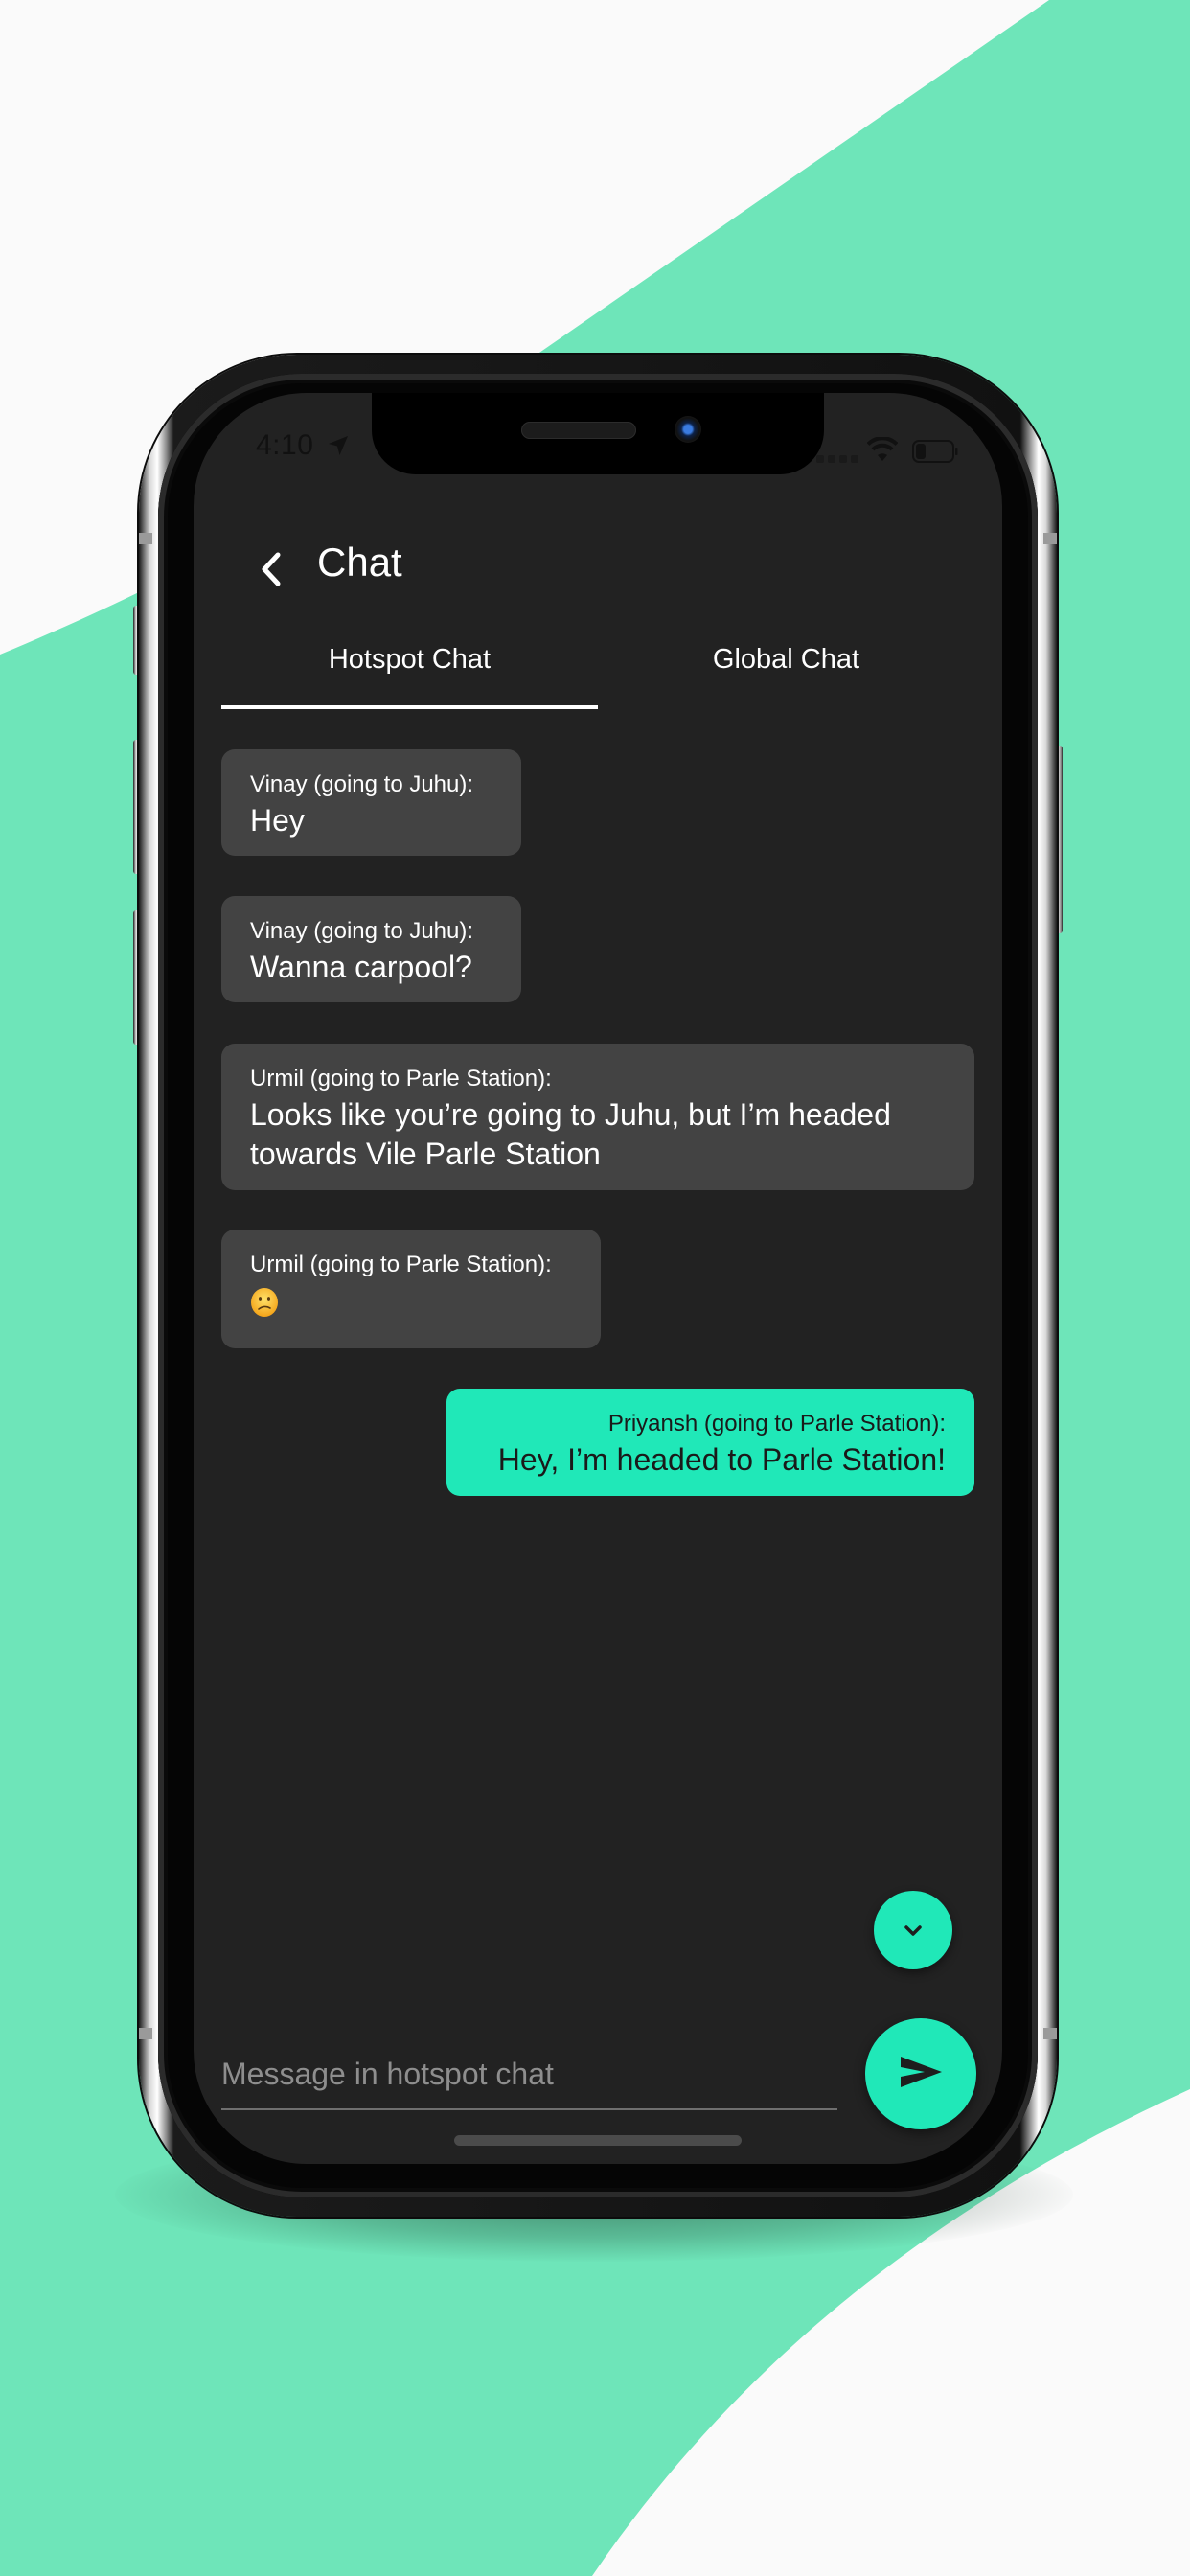  What do you see at coordinates (371, 949) in the screenshot?
I see `message-bubble: Vinay (going to Juhu): Wanna carpool?` at bounding box center [371, 949].